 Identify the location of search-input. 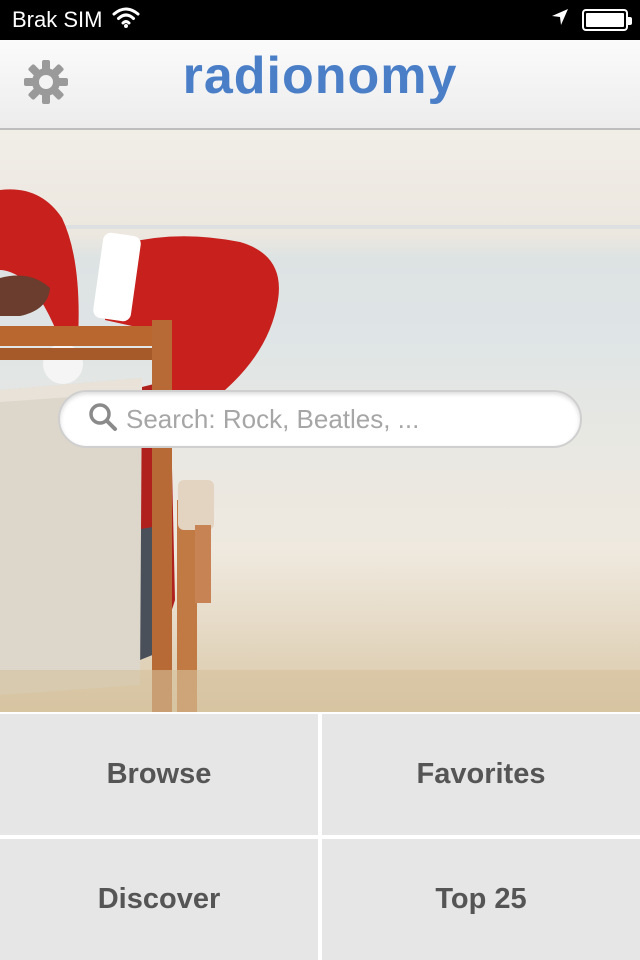
(349, 419).